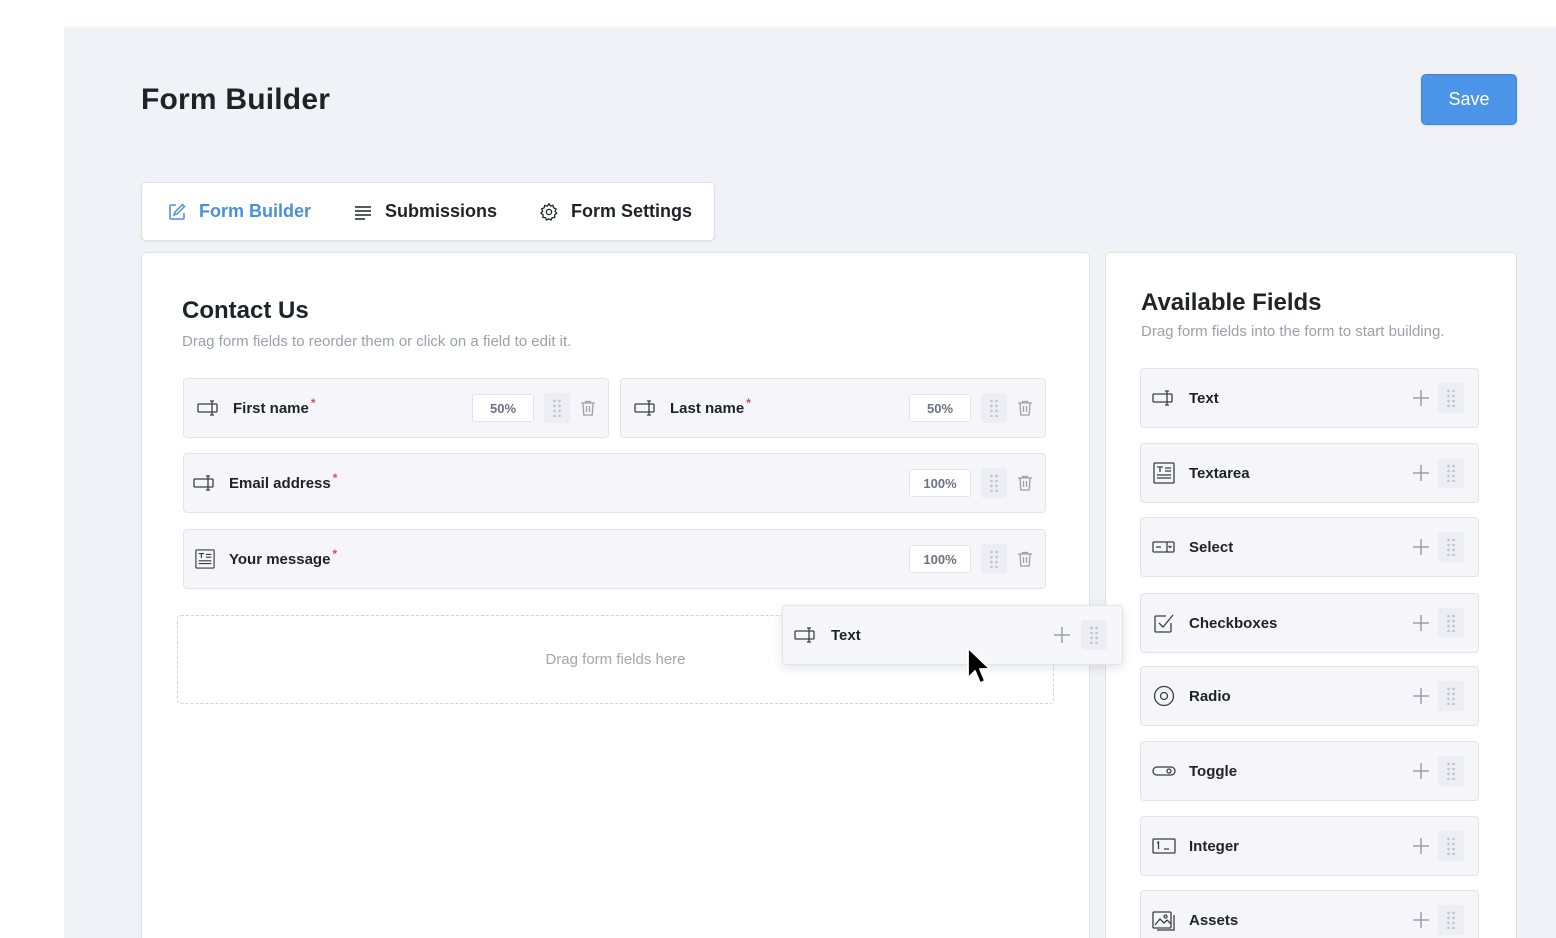 Image resolution: width=1556 pixels, height=938 pixels. I want to click on available-field-toggle: Toggle, so click(1309, 771).